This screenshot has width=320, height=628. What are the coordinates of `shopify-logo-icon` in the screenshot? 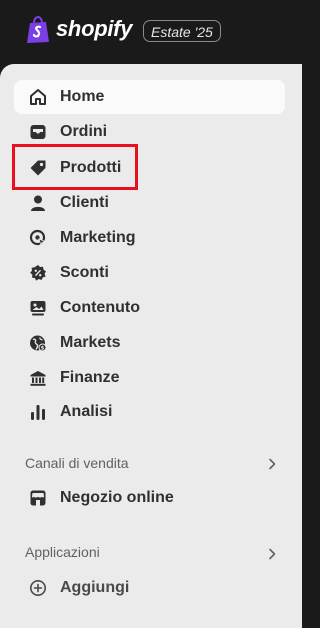 It's located at (38, 30).